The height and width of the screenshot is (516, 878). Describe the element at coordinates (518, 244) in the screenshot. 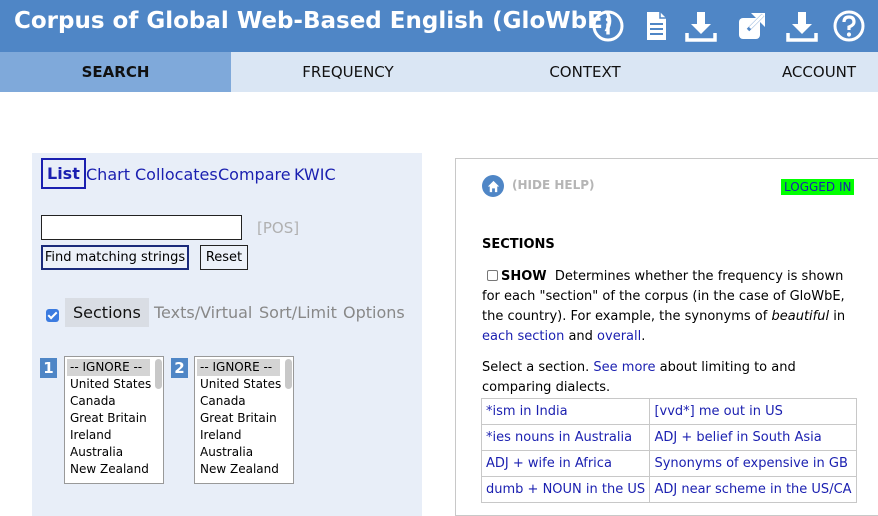

I see `help-section-title: SECTIONS` at that location.